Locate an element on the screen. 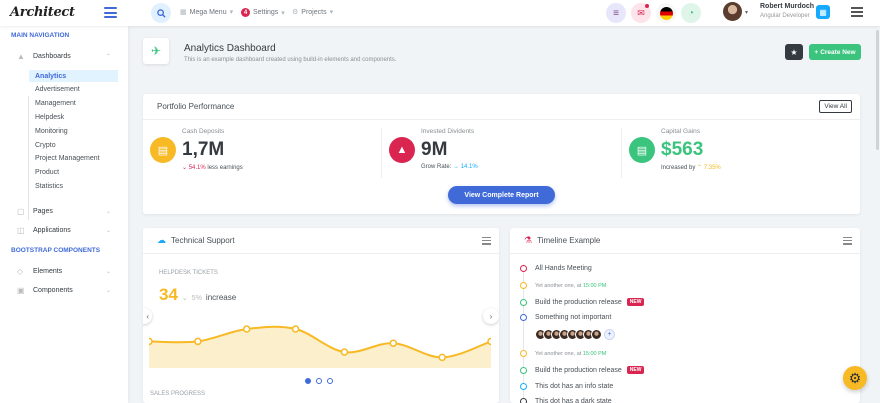  avatar-chevron-icon: ▾ is located at coordinates (746, 12).